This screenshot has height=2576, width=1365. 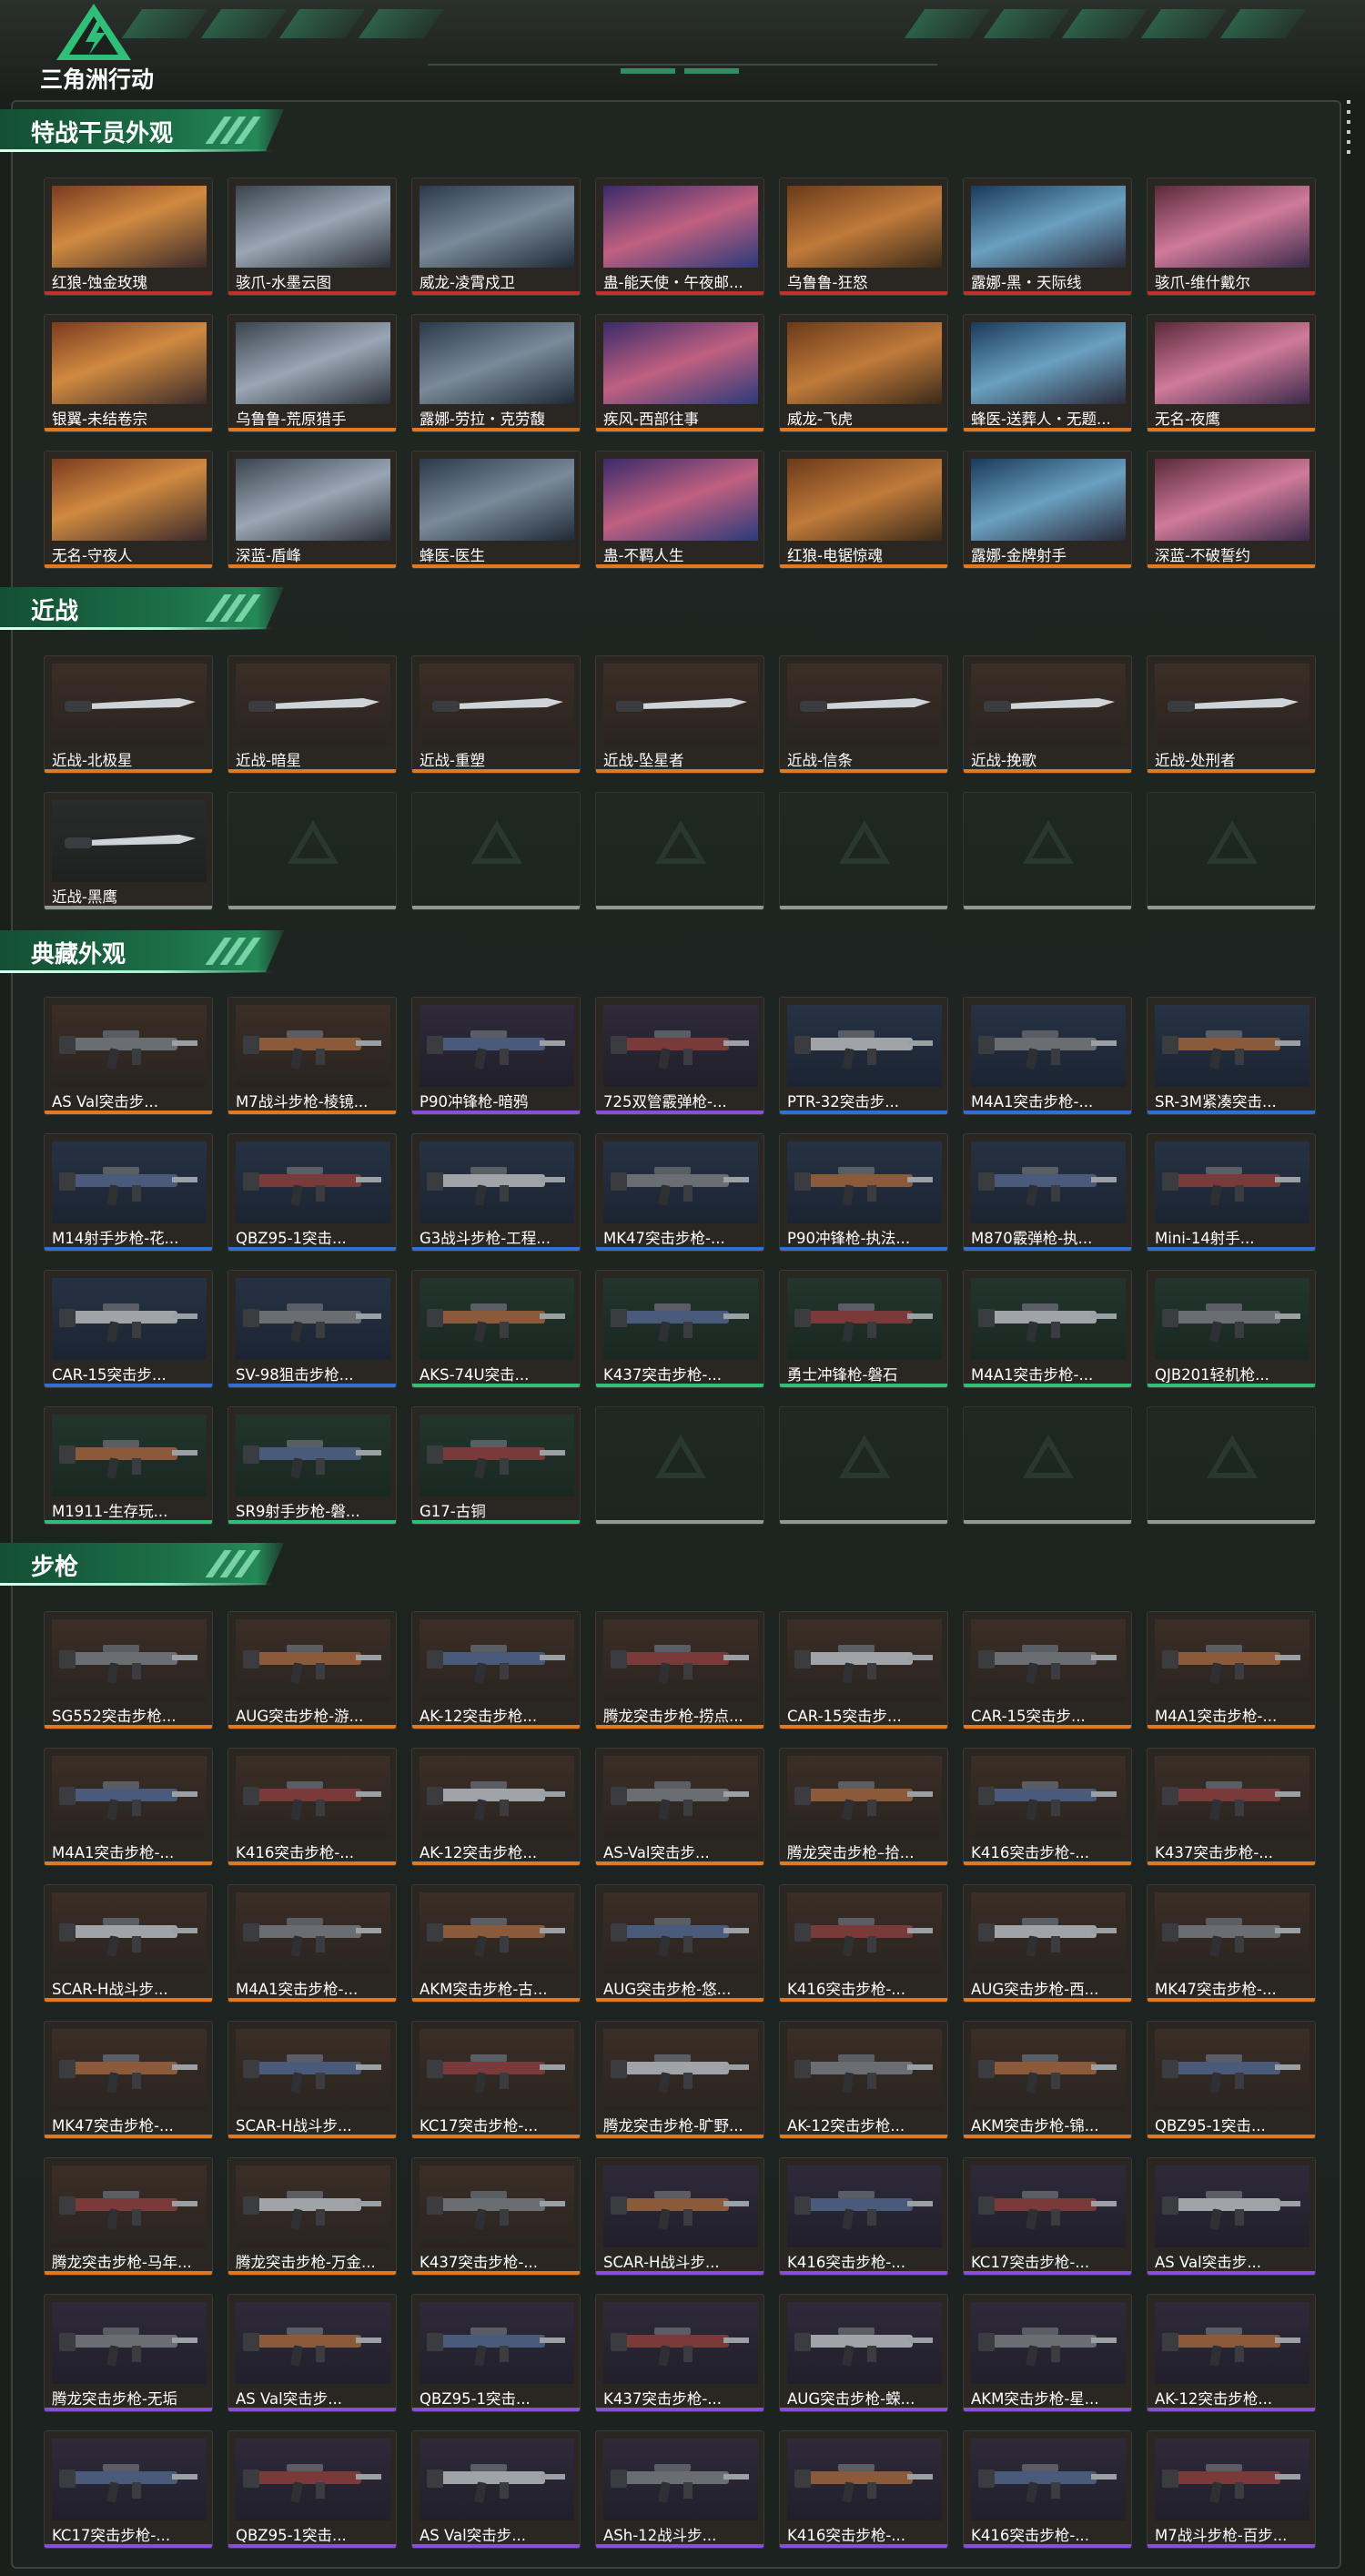 I want to click on item-card: 无名-守夜人, so click(x=128, y=510).